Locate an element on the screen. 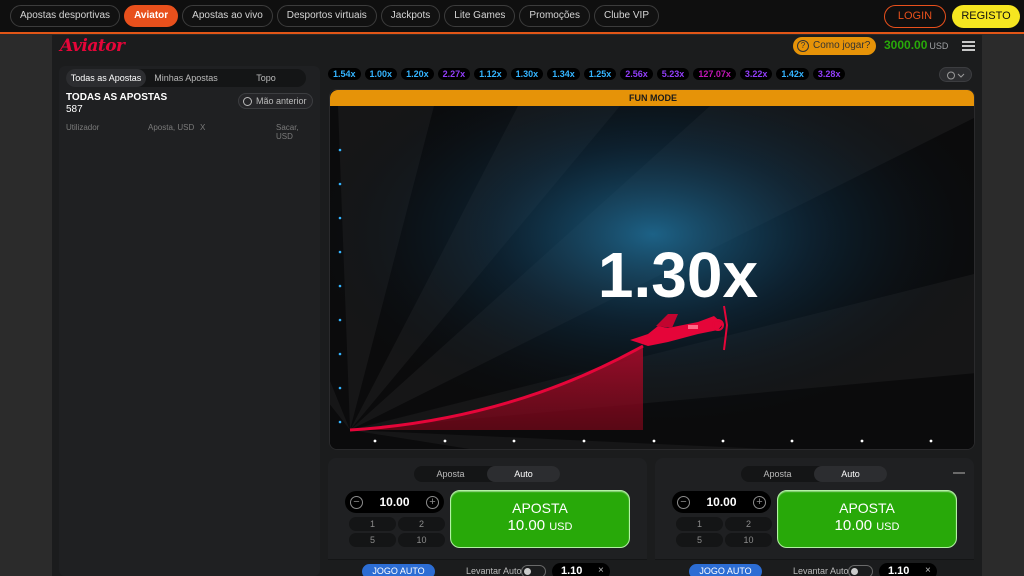 This screenshot has width=1024, height=576. bets-tabs: Todas as Apostas Minhas Apostas Topo is located at coordinates (186, 78).